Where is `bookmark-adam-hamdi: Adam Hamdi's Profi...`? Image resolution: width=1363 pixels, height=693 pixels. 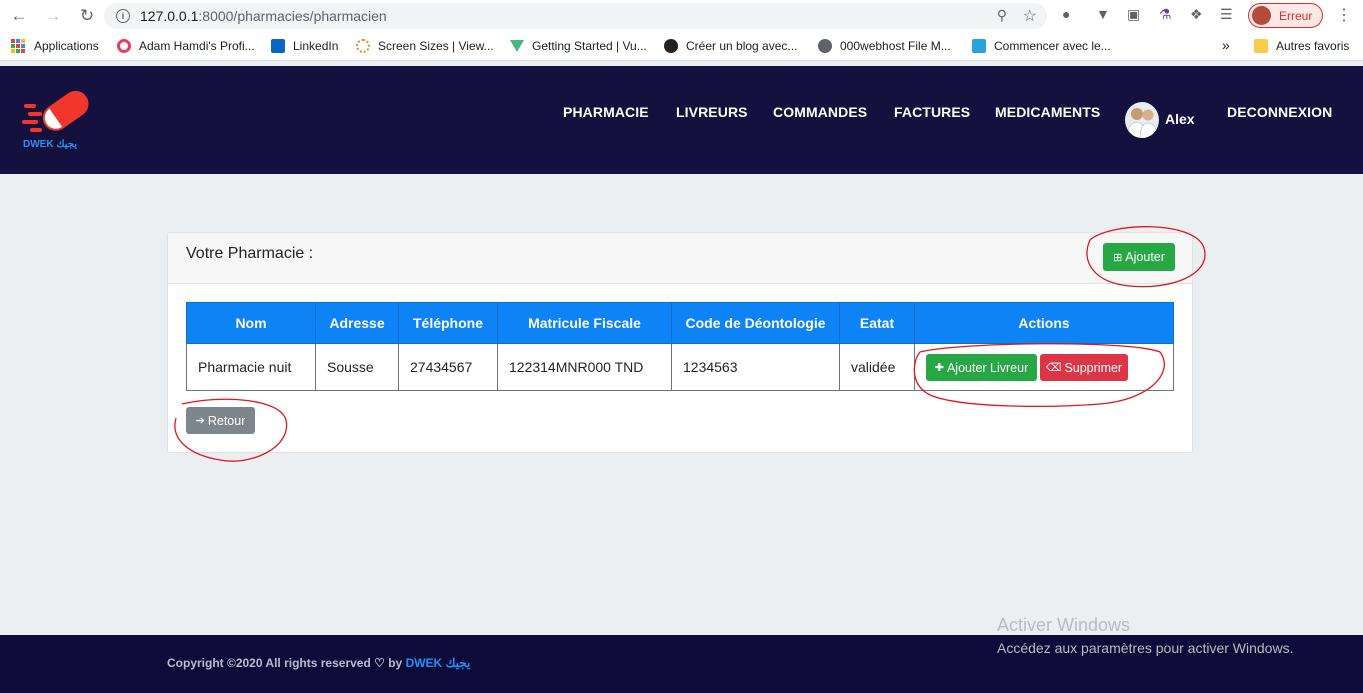
bookmark-adam-hamdi: Adam Hamdi's Profi... is located at coordinates (186, 46).